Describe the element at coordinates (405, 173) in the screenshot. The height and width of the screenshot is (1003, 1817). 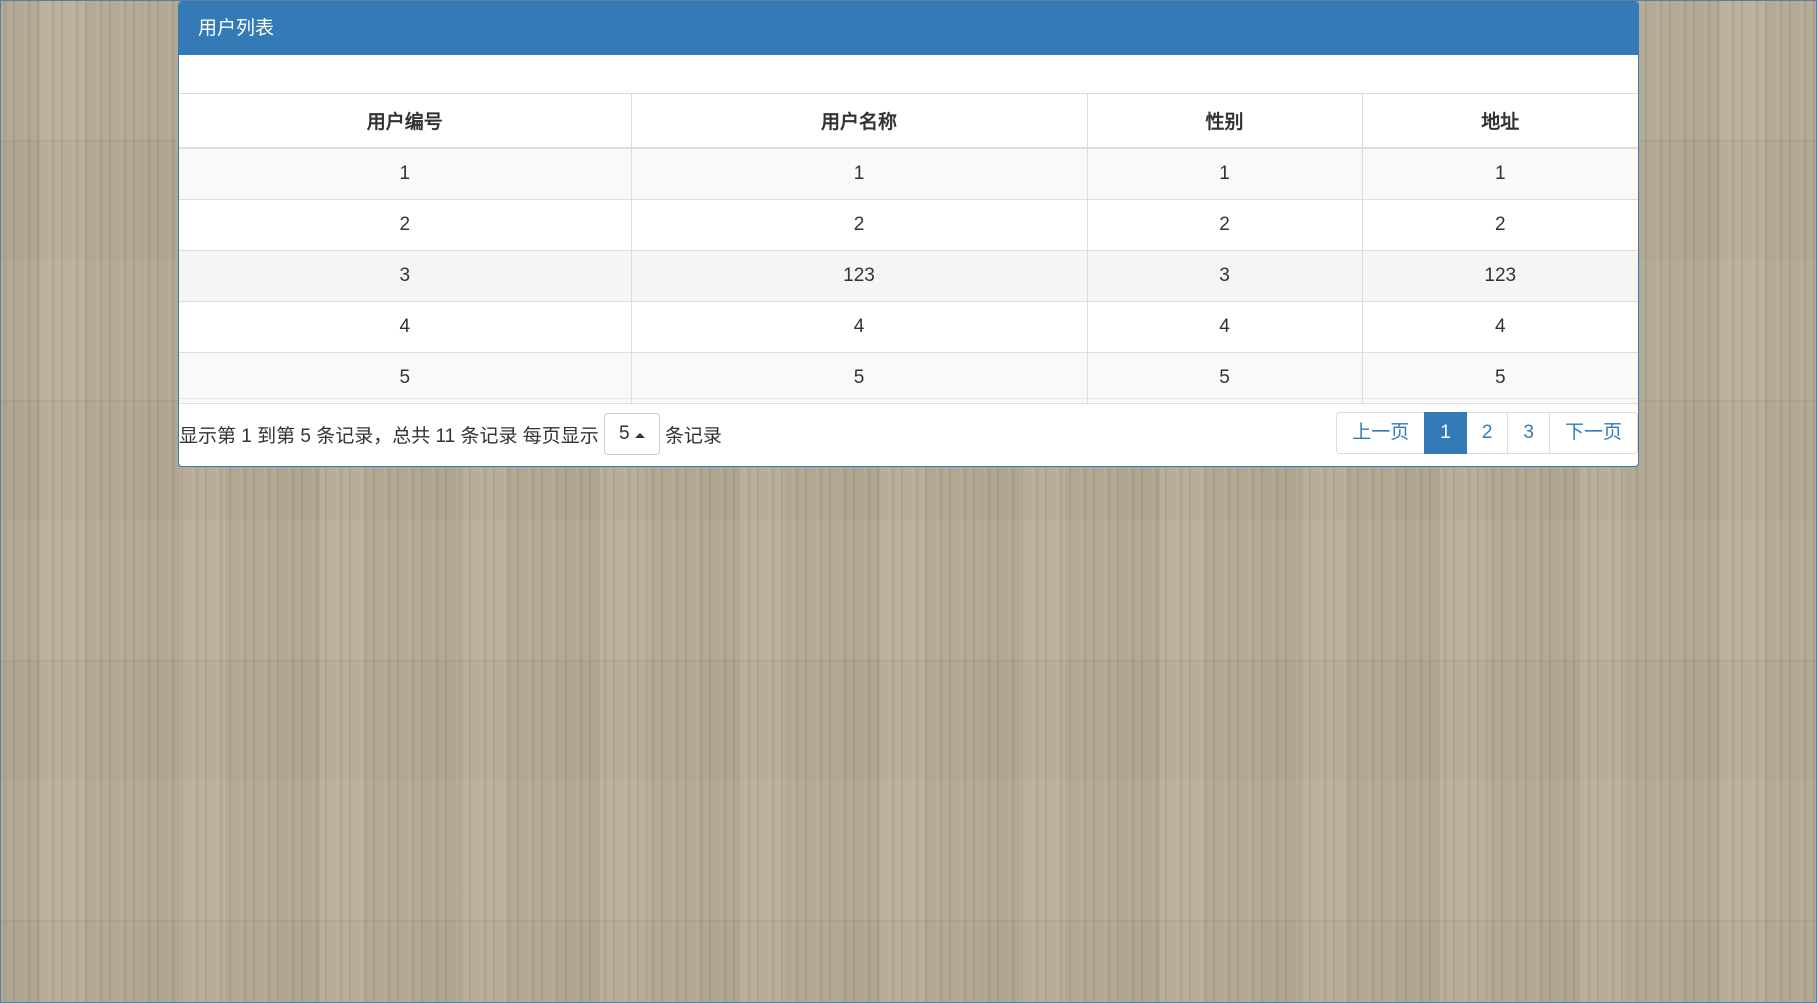
I see `cell-user-id: 1` at that location.